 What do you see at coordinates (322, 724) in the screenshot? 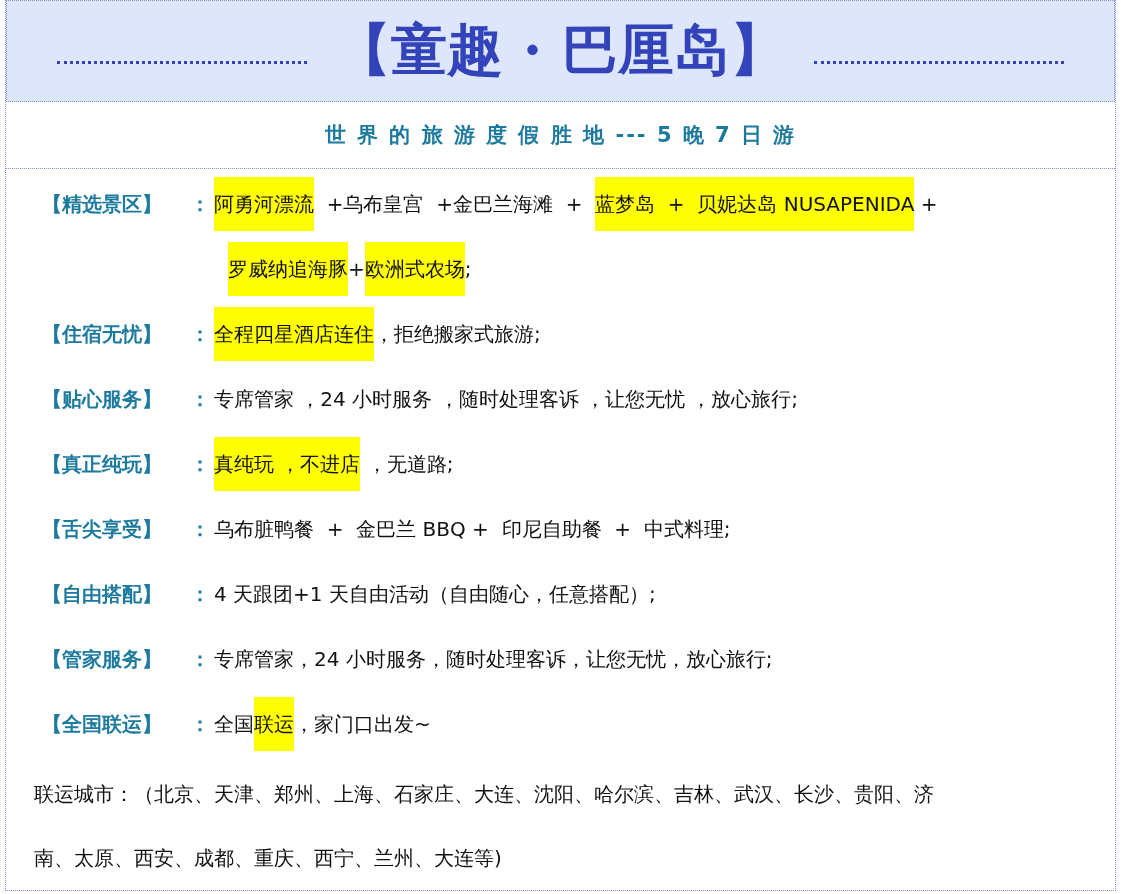
I see `description-text: 全国联运，家门口出发~` at bounding box center [322, 724].